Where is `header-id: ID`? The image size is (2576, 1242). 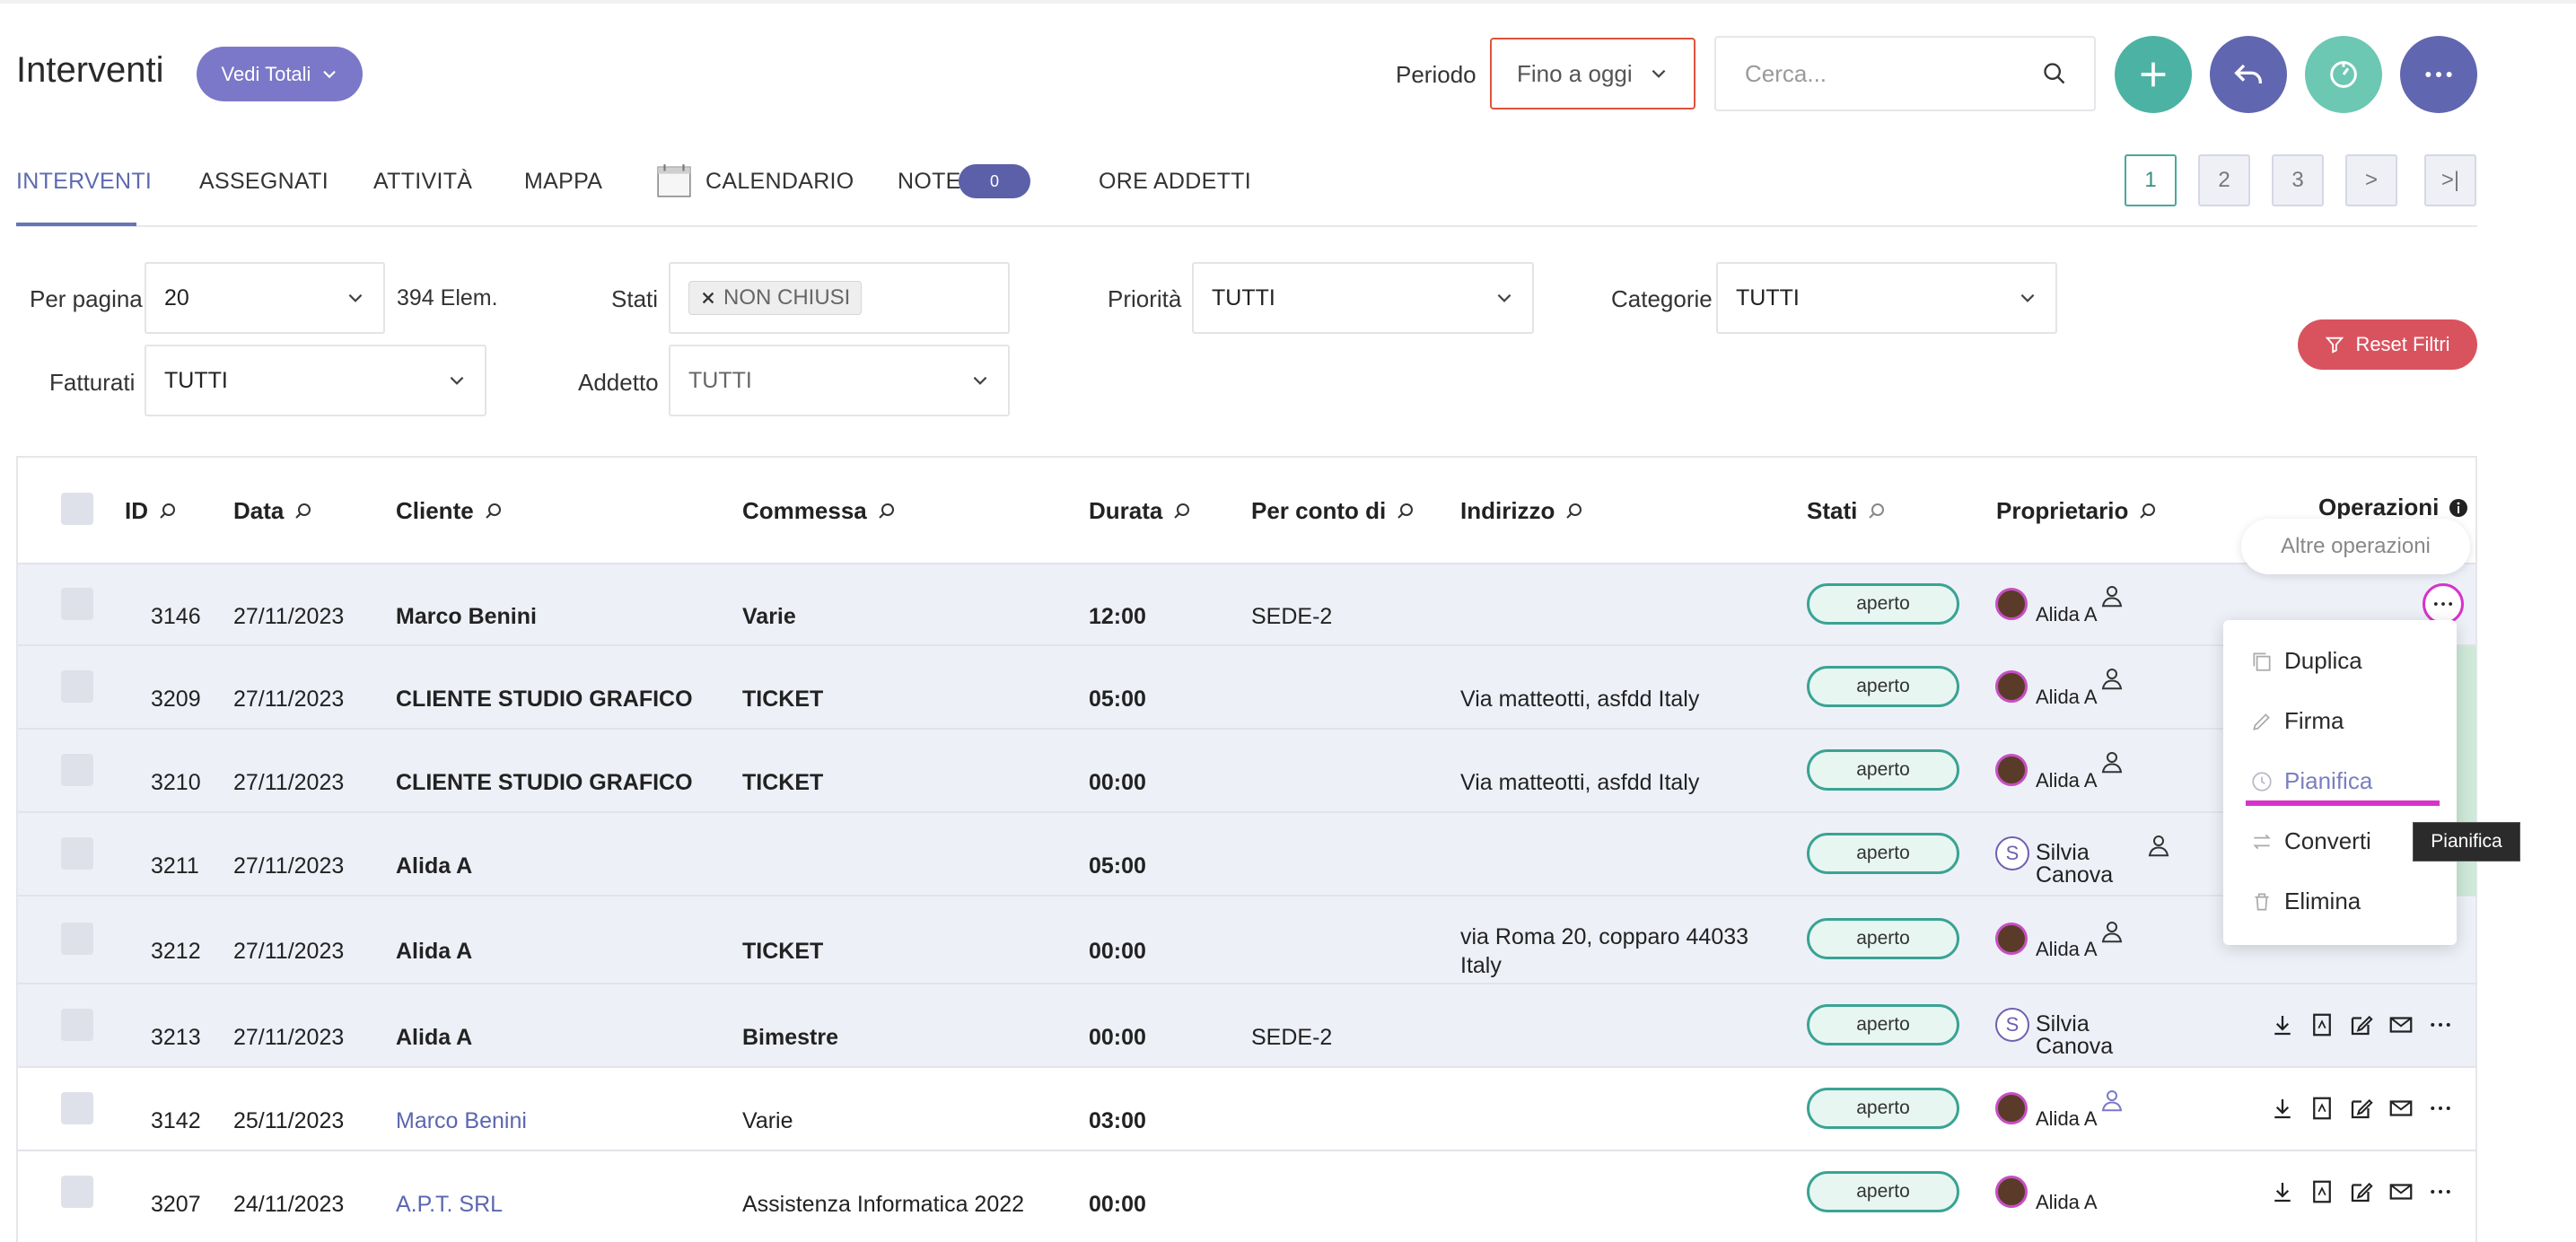 header-id: ID is located at coordinates (152, 511).